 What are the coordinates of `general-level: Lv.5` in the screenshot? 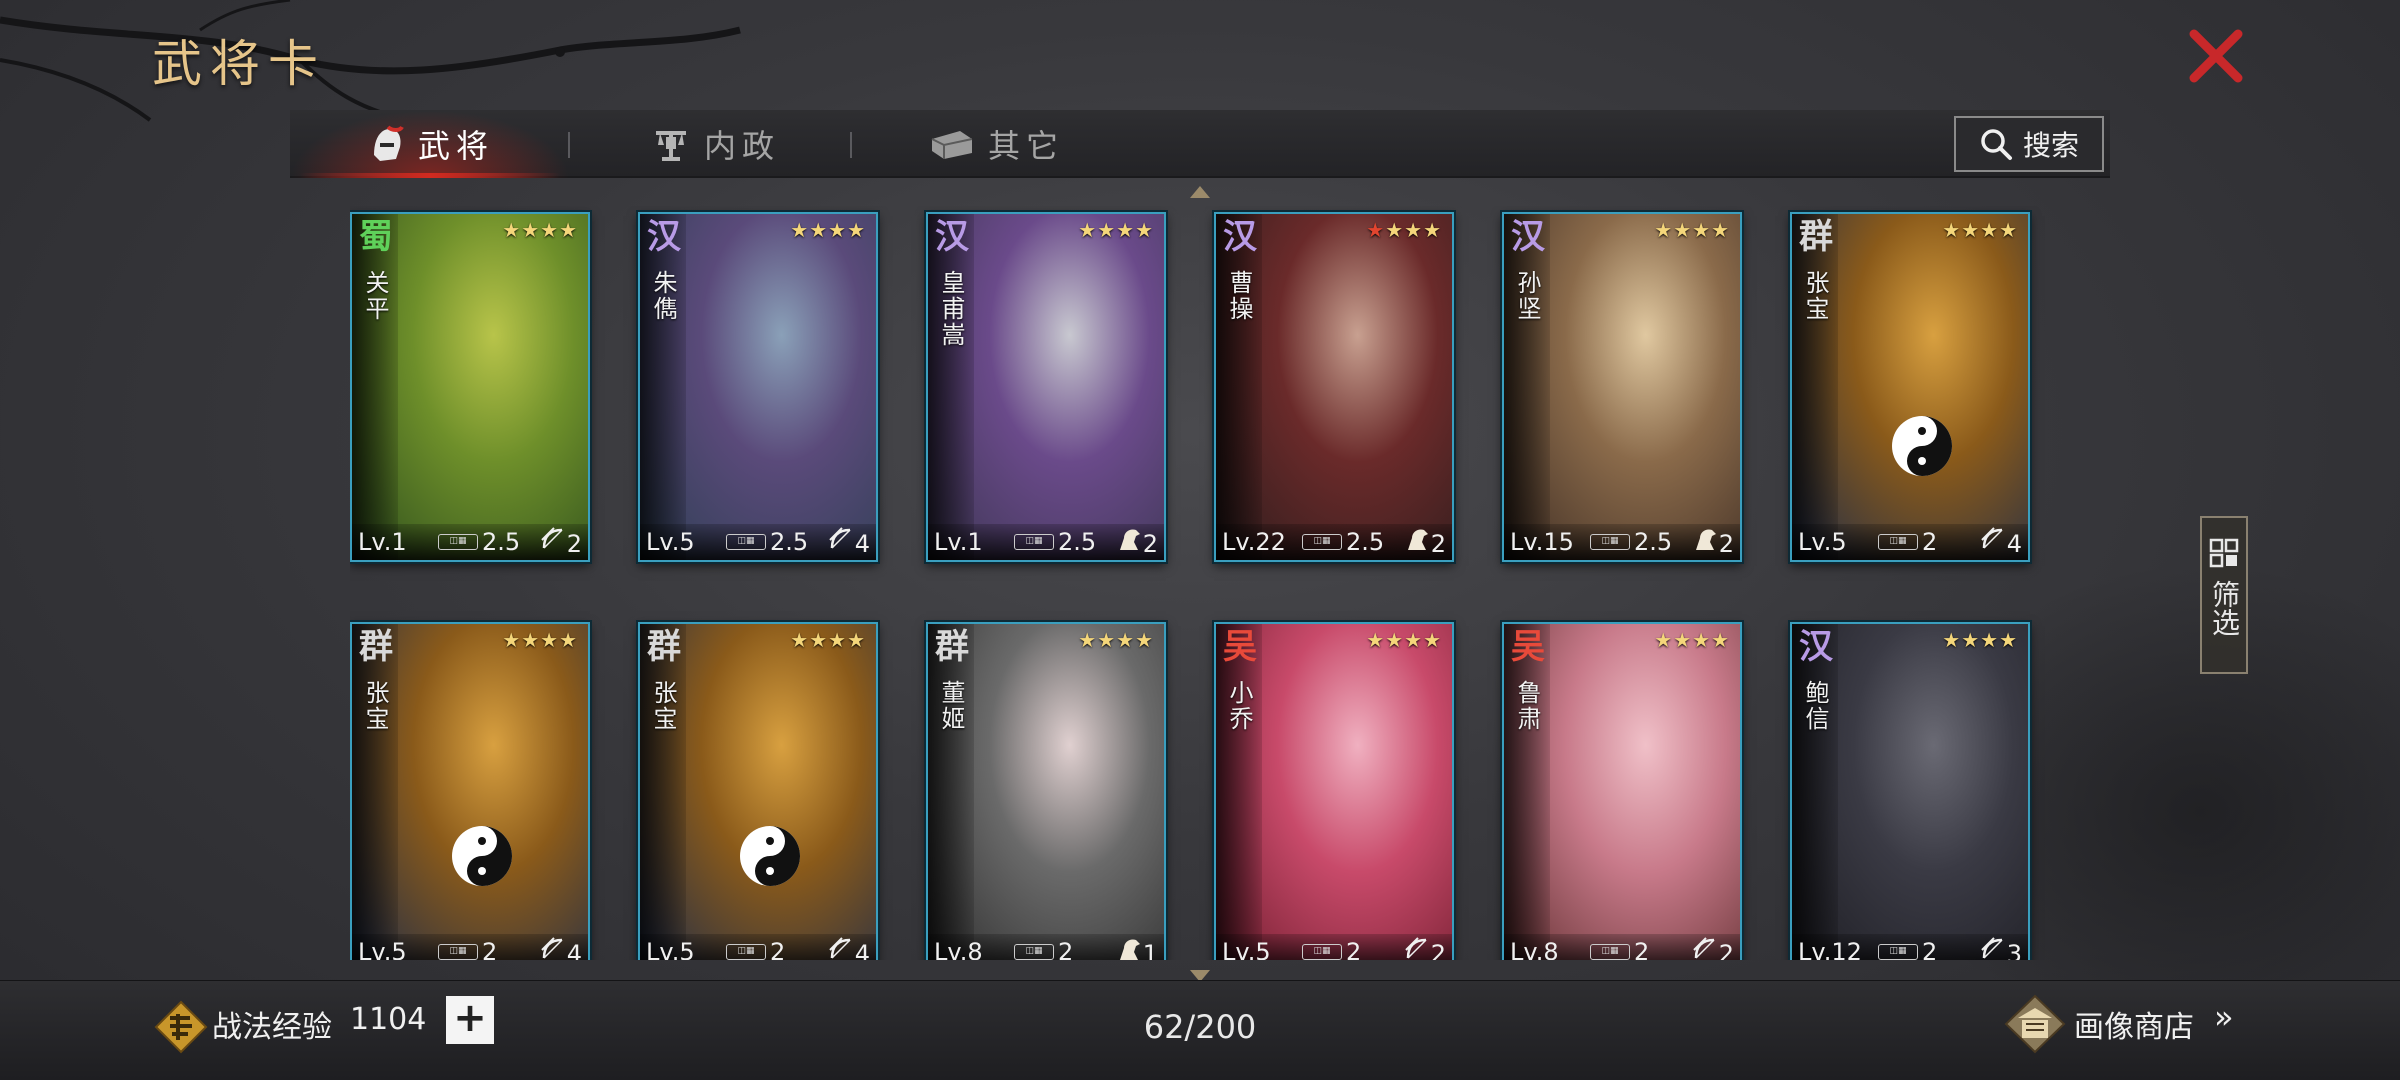 It's located at (670, 542).